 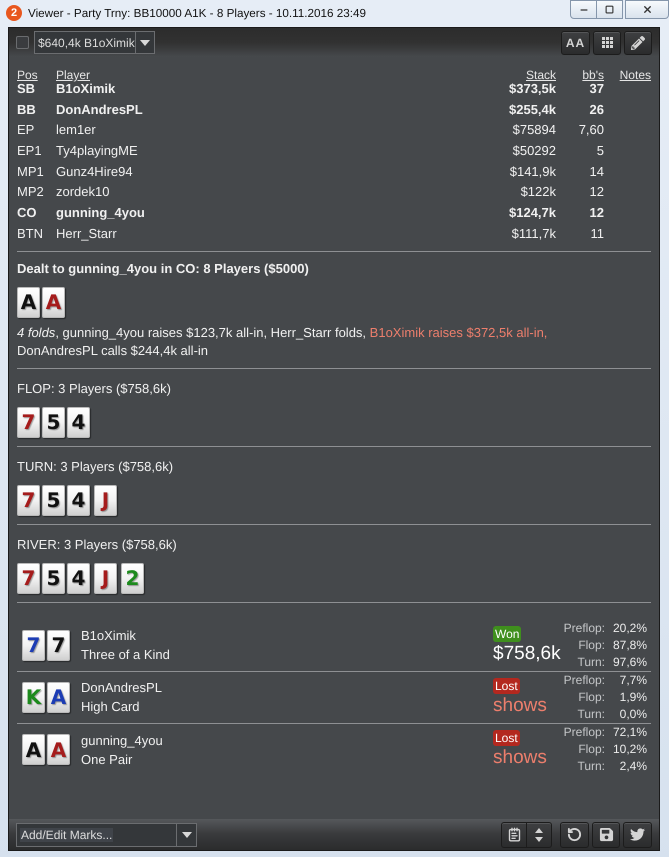 What do you see at coordinates (95, 467) in the screenshot?
I see `street-heading: TURN: 3 Players ($758,6k)` at bounding box center [95, 467].